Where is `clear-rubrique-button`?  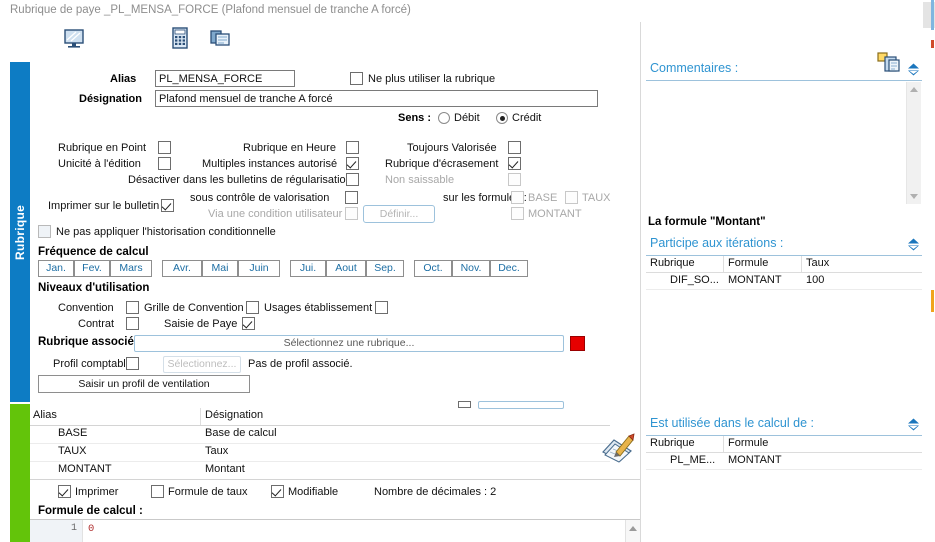 clear-rubrique-button is located at coordinates (577, 343).